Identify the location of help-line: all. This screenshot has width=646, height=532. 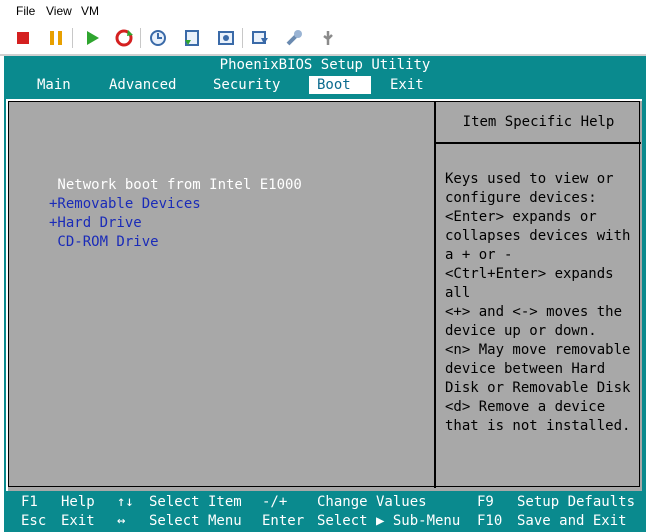
(458, 293).